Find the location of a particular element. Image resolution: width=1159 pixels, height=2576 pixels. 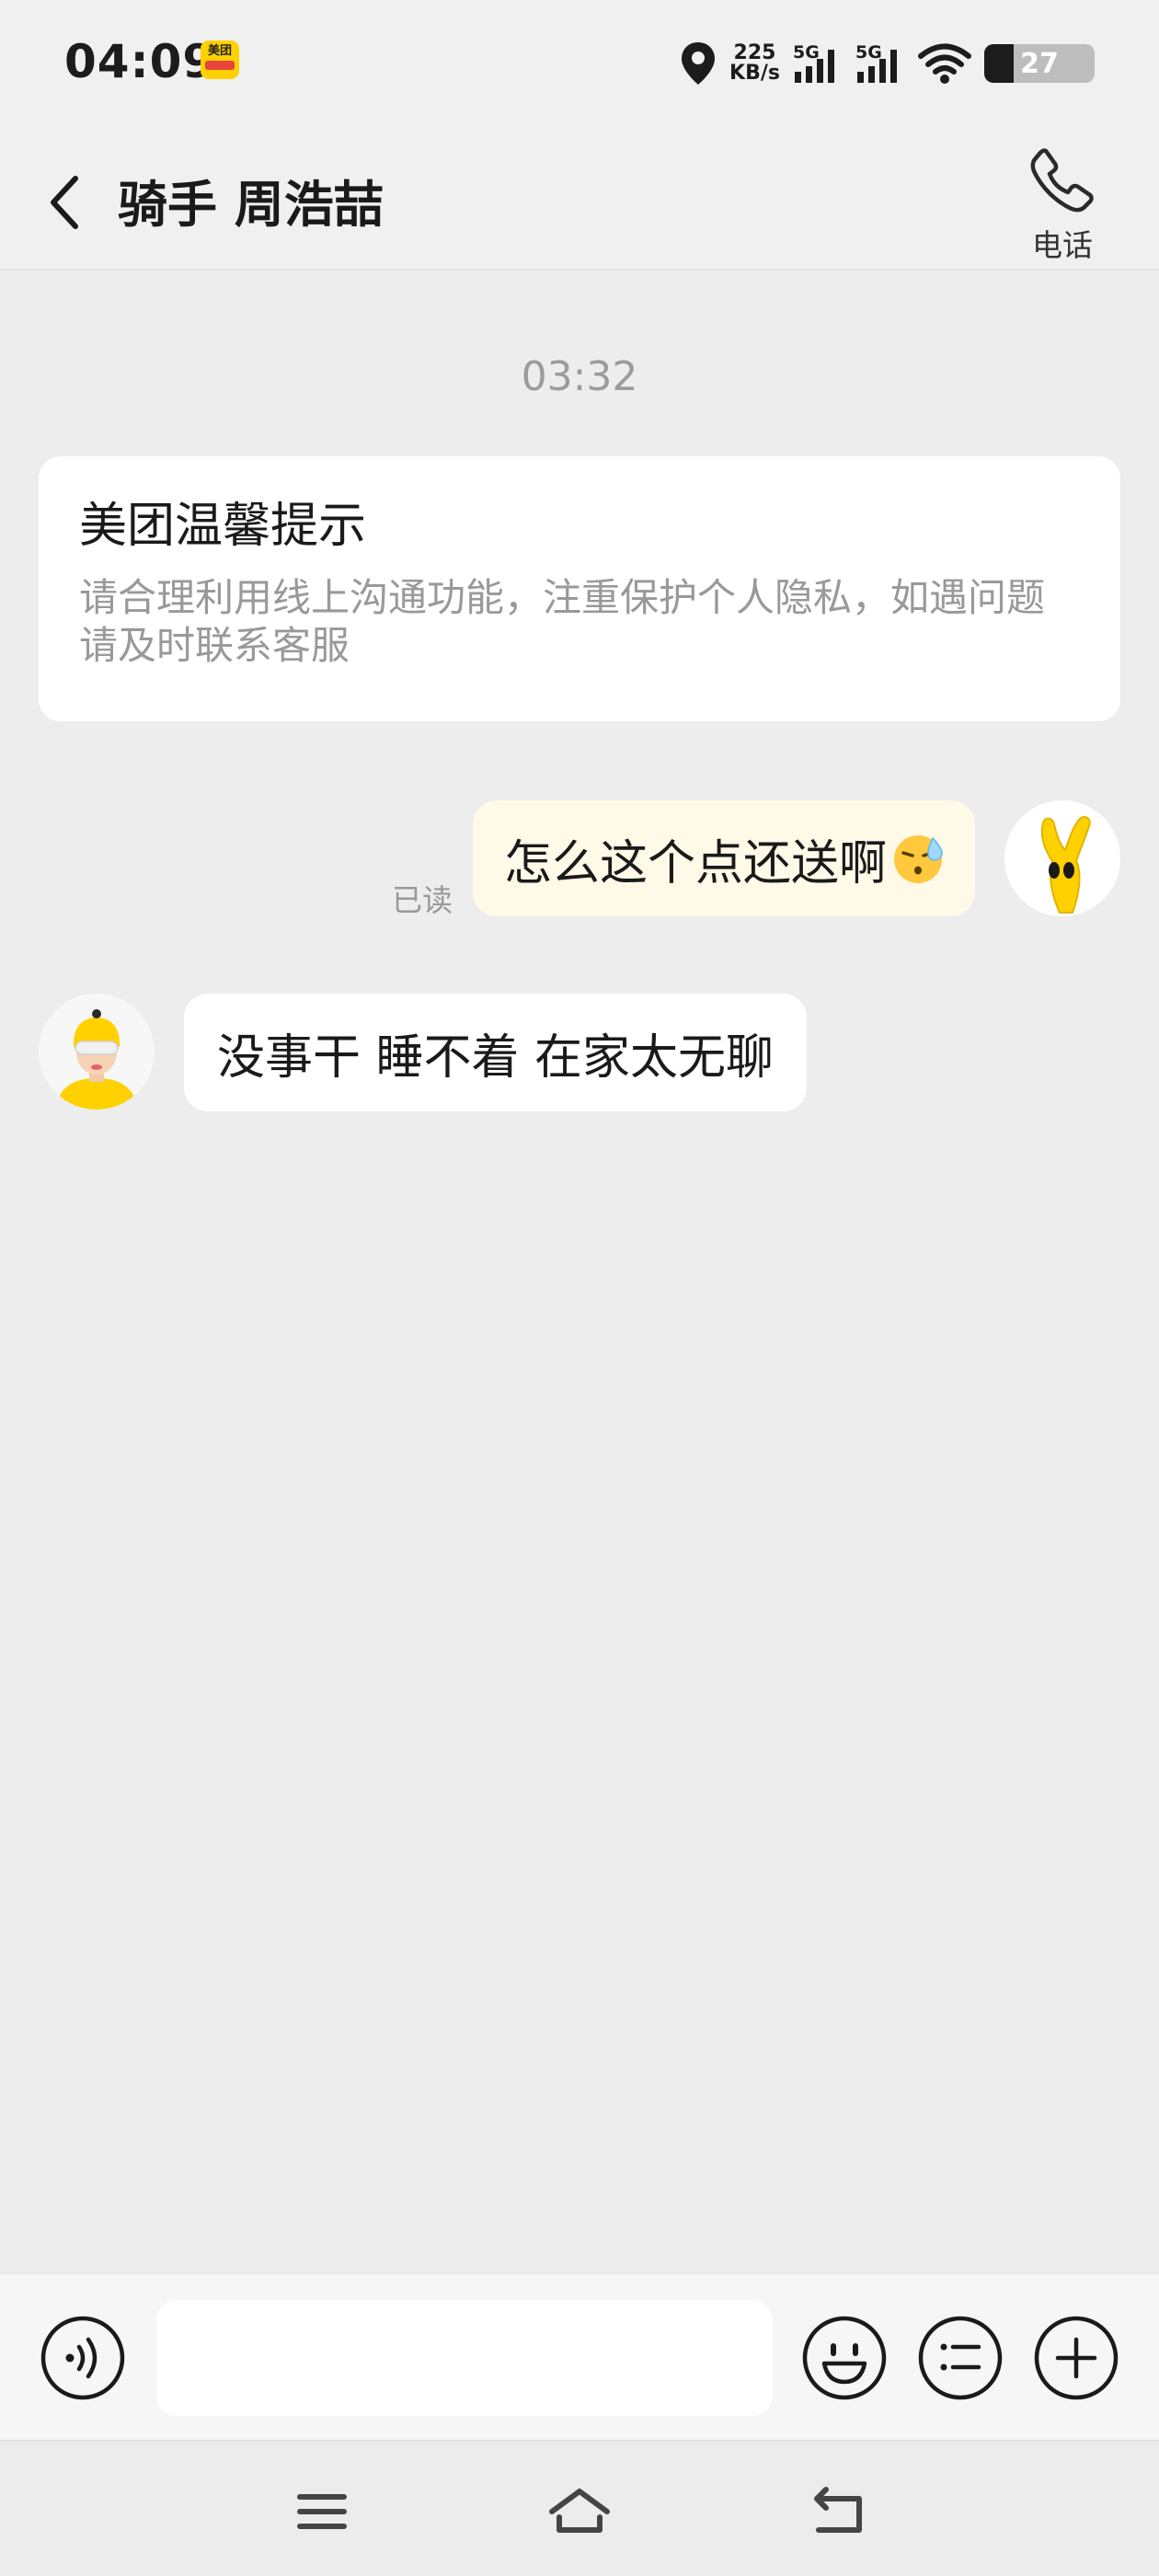

status-bar: 04:09 美团 225 KB/s 5G 5G 27 is located at coordinates (579, 64).